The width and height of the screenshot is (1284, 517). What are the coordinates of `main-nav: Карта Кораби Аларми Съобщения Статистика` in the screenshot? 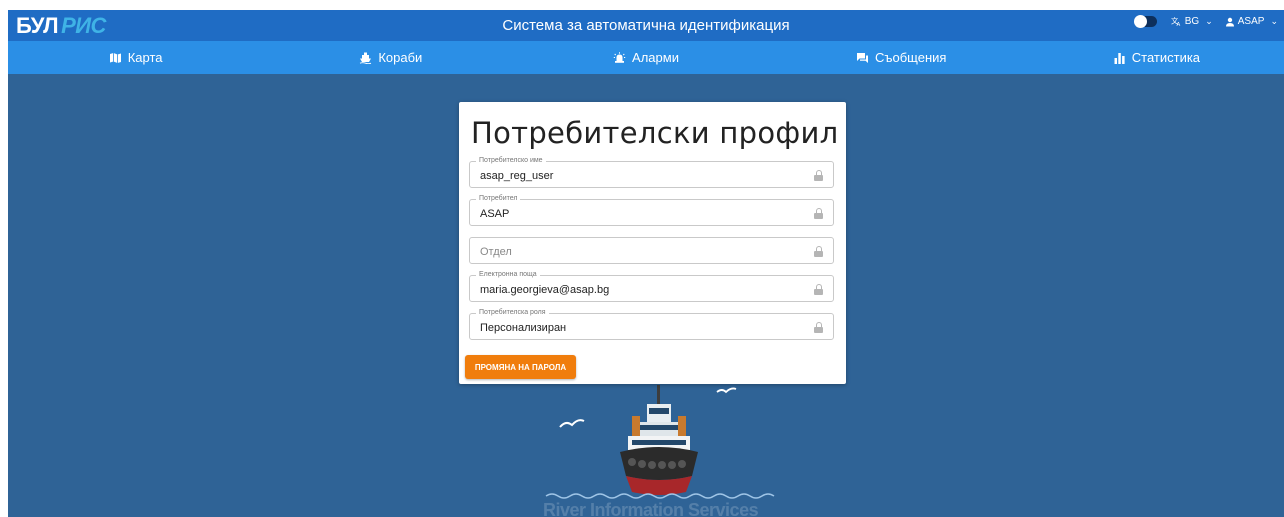 It's located at (646, 57).